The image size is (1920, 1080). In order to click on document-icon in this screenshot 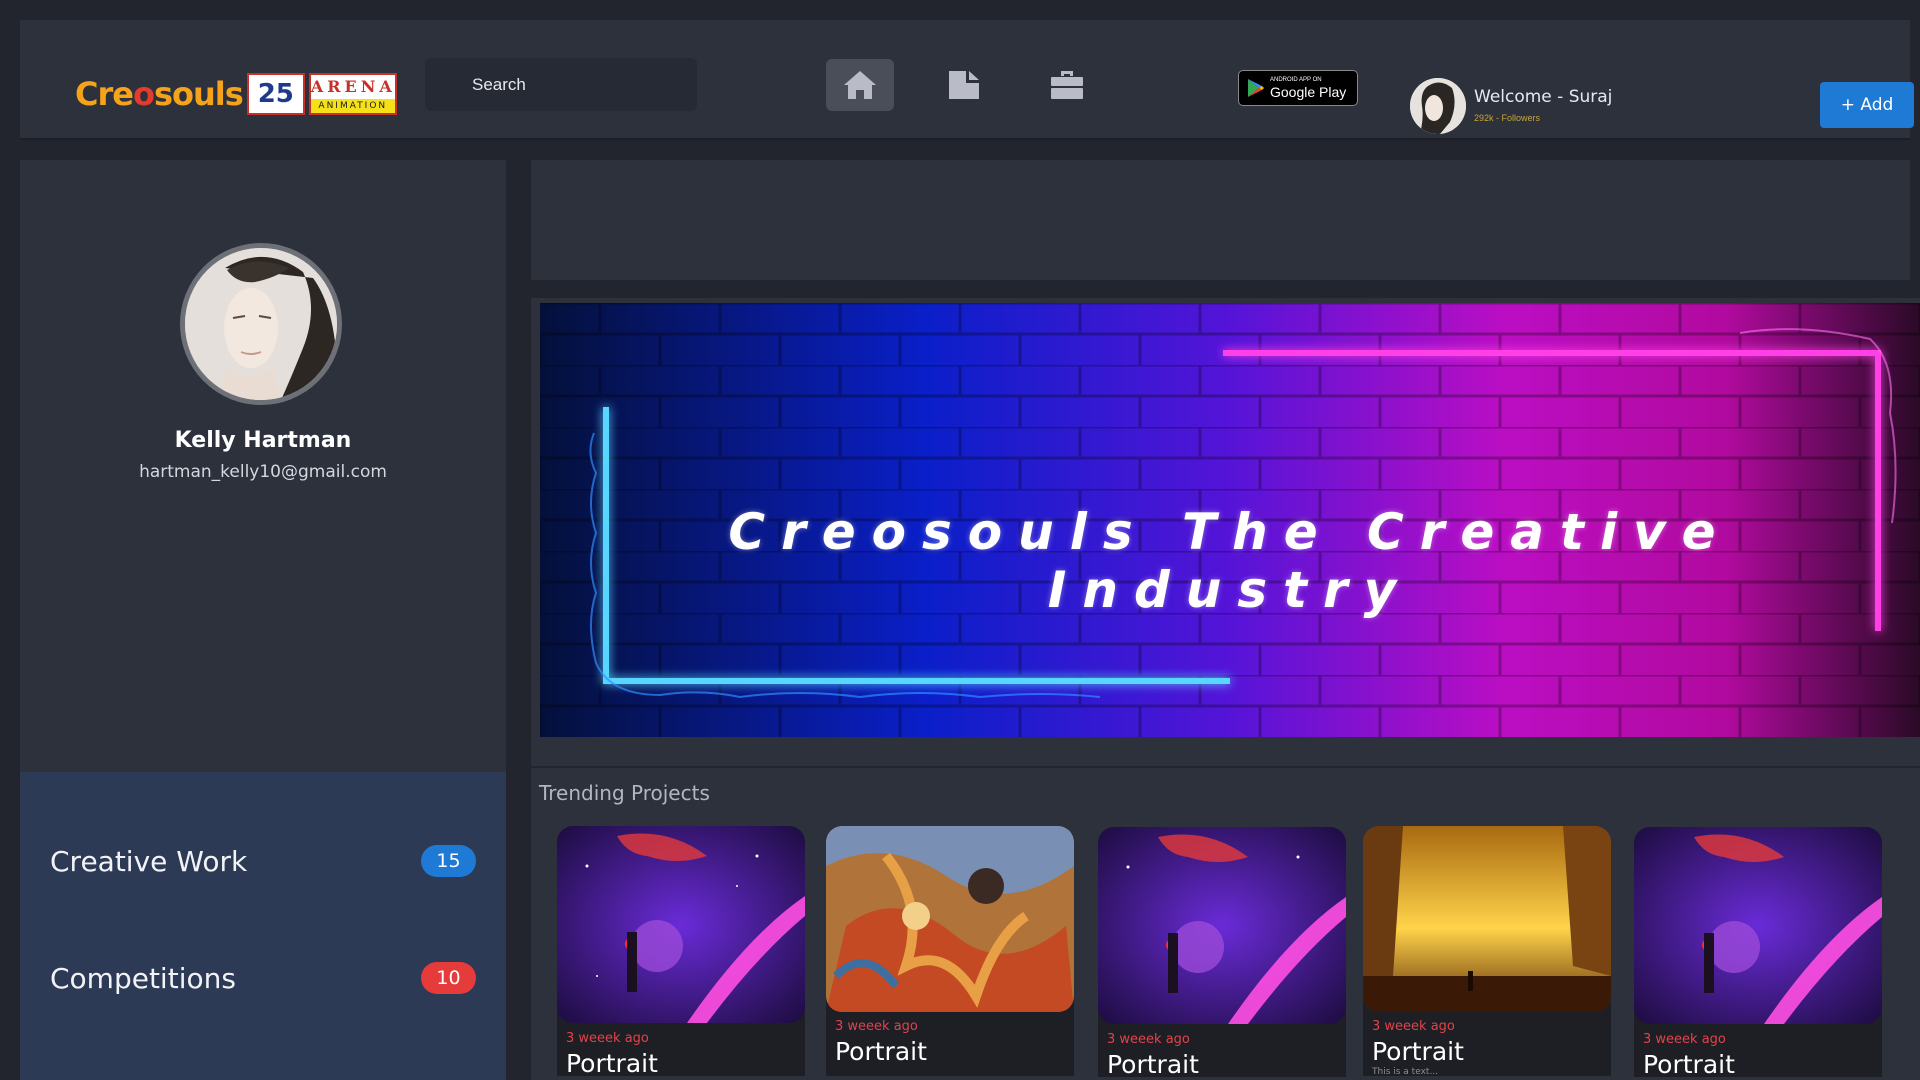, I will do `click(964, 85)`.